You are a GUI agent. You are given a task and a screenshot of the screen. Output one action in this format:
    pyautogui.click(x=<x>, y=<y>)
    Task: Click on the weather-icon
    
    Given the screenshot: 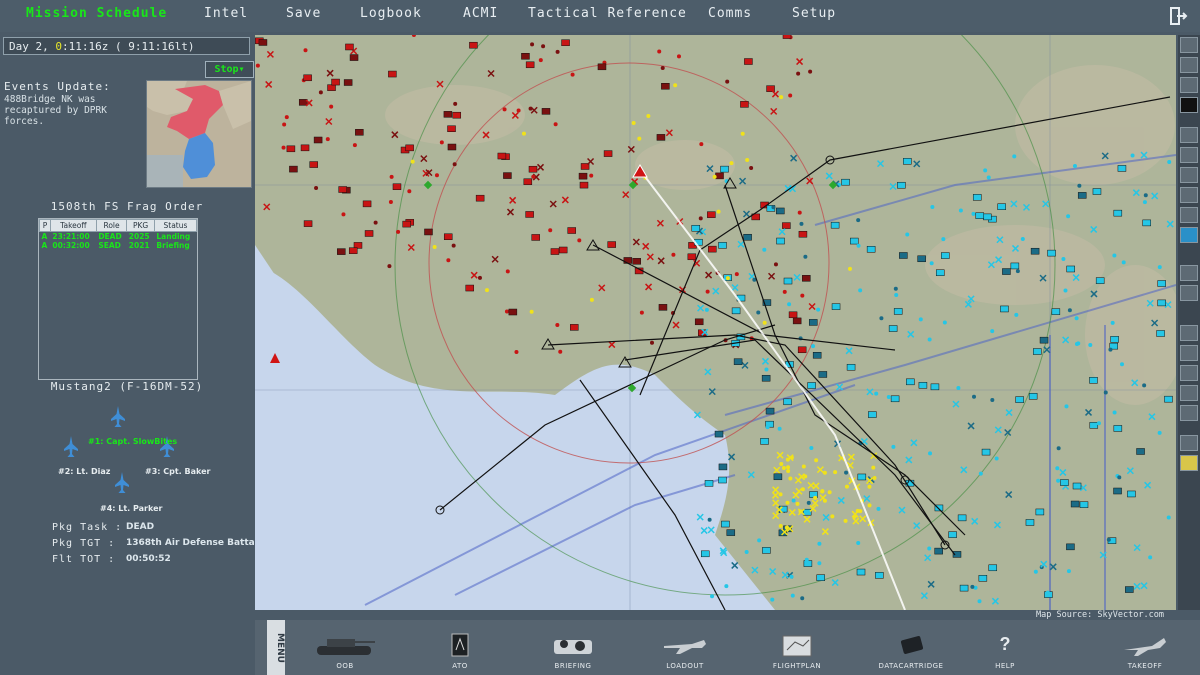 What is the action you would take?
    pyautogui.click(x=1189, y=463)
    